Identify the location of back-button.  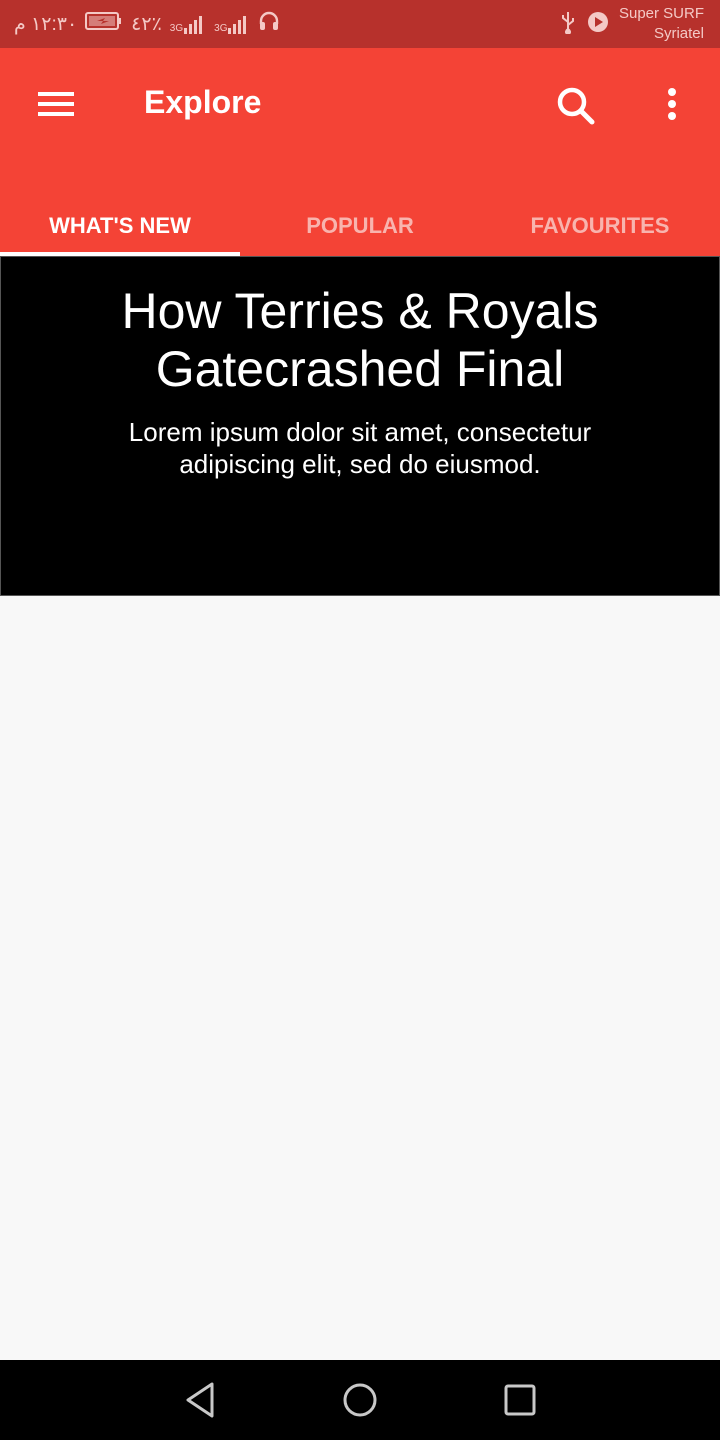
(200, 1400).